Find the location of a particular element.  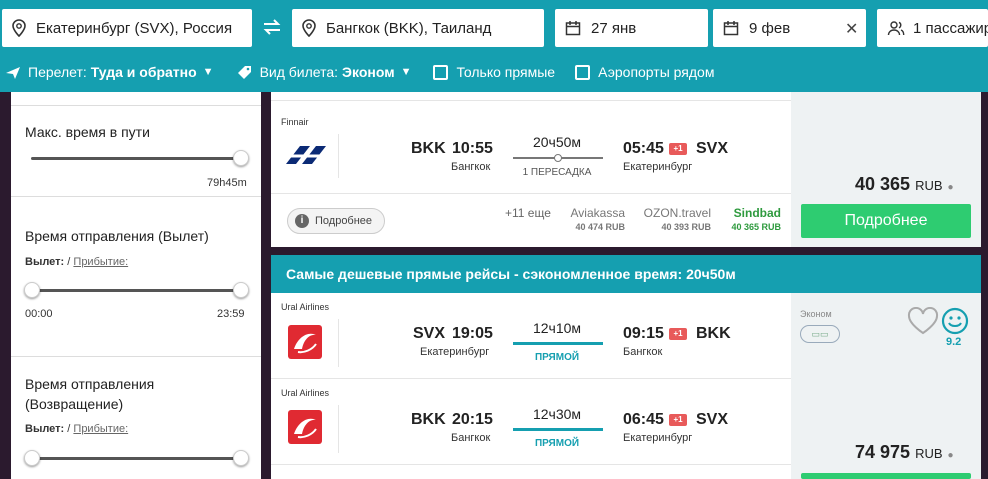

to-city: Бангкок is located at coordinates (643, 352).